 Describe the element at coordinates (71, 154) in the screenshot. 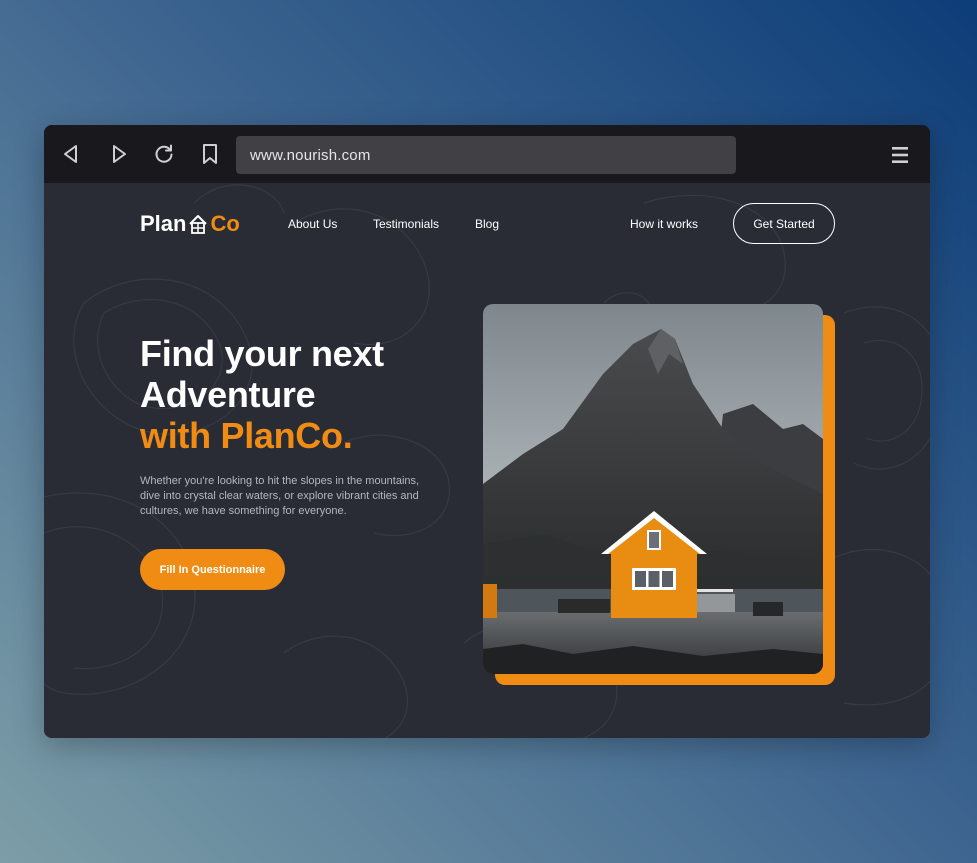

I see `back-icon` at that location.